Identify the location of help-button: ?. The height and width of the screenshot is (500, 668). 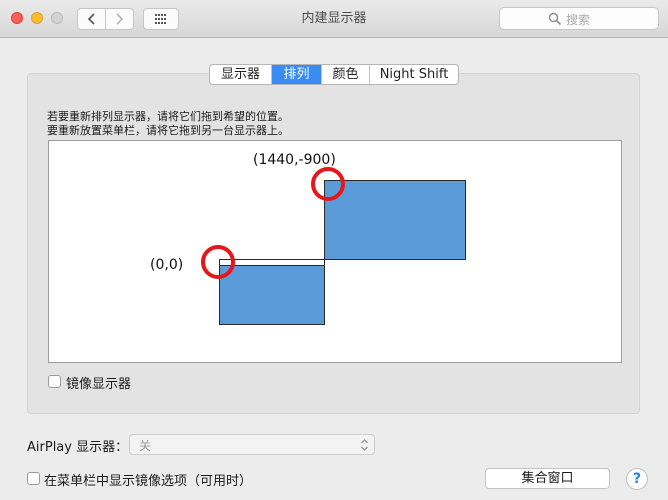
(637, 479).